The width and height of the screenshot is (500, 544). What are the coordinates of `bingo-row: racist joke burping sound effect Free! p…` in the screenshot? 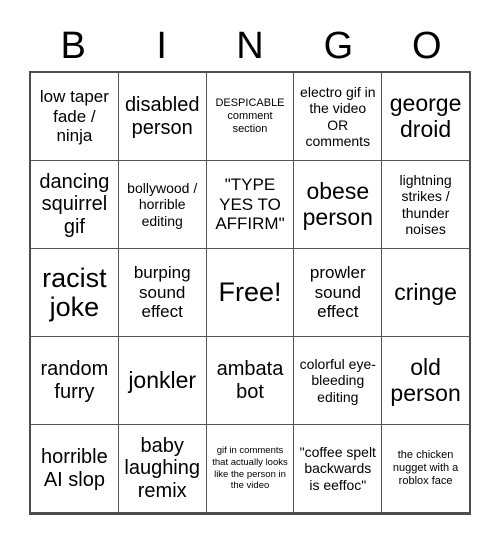 It's located at (250, 292).